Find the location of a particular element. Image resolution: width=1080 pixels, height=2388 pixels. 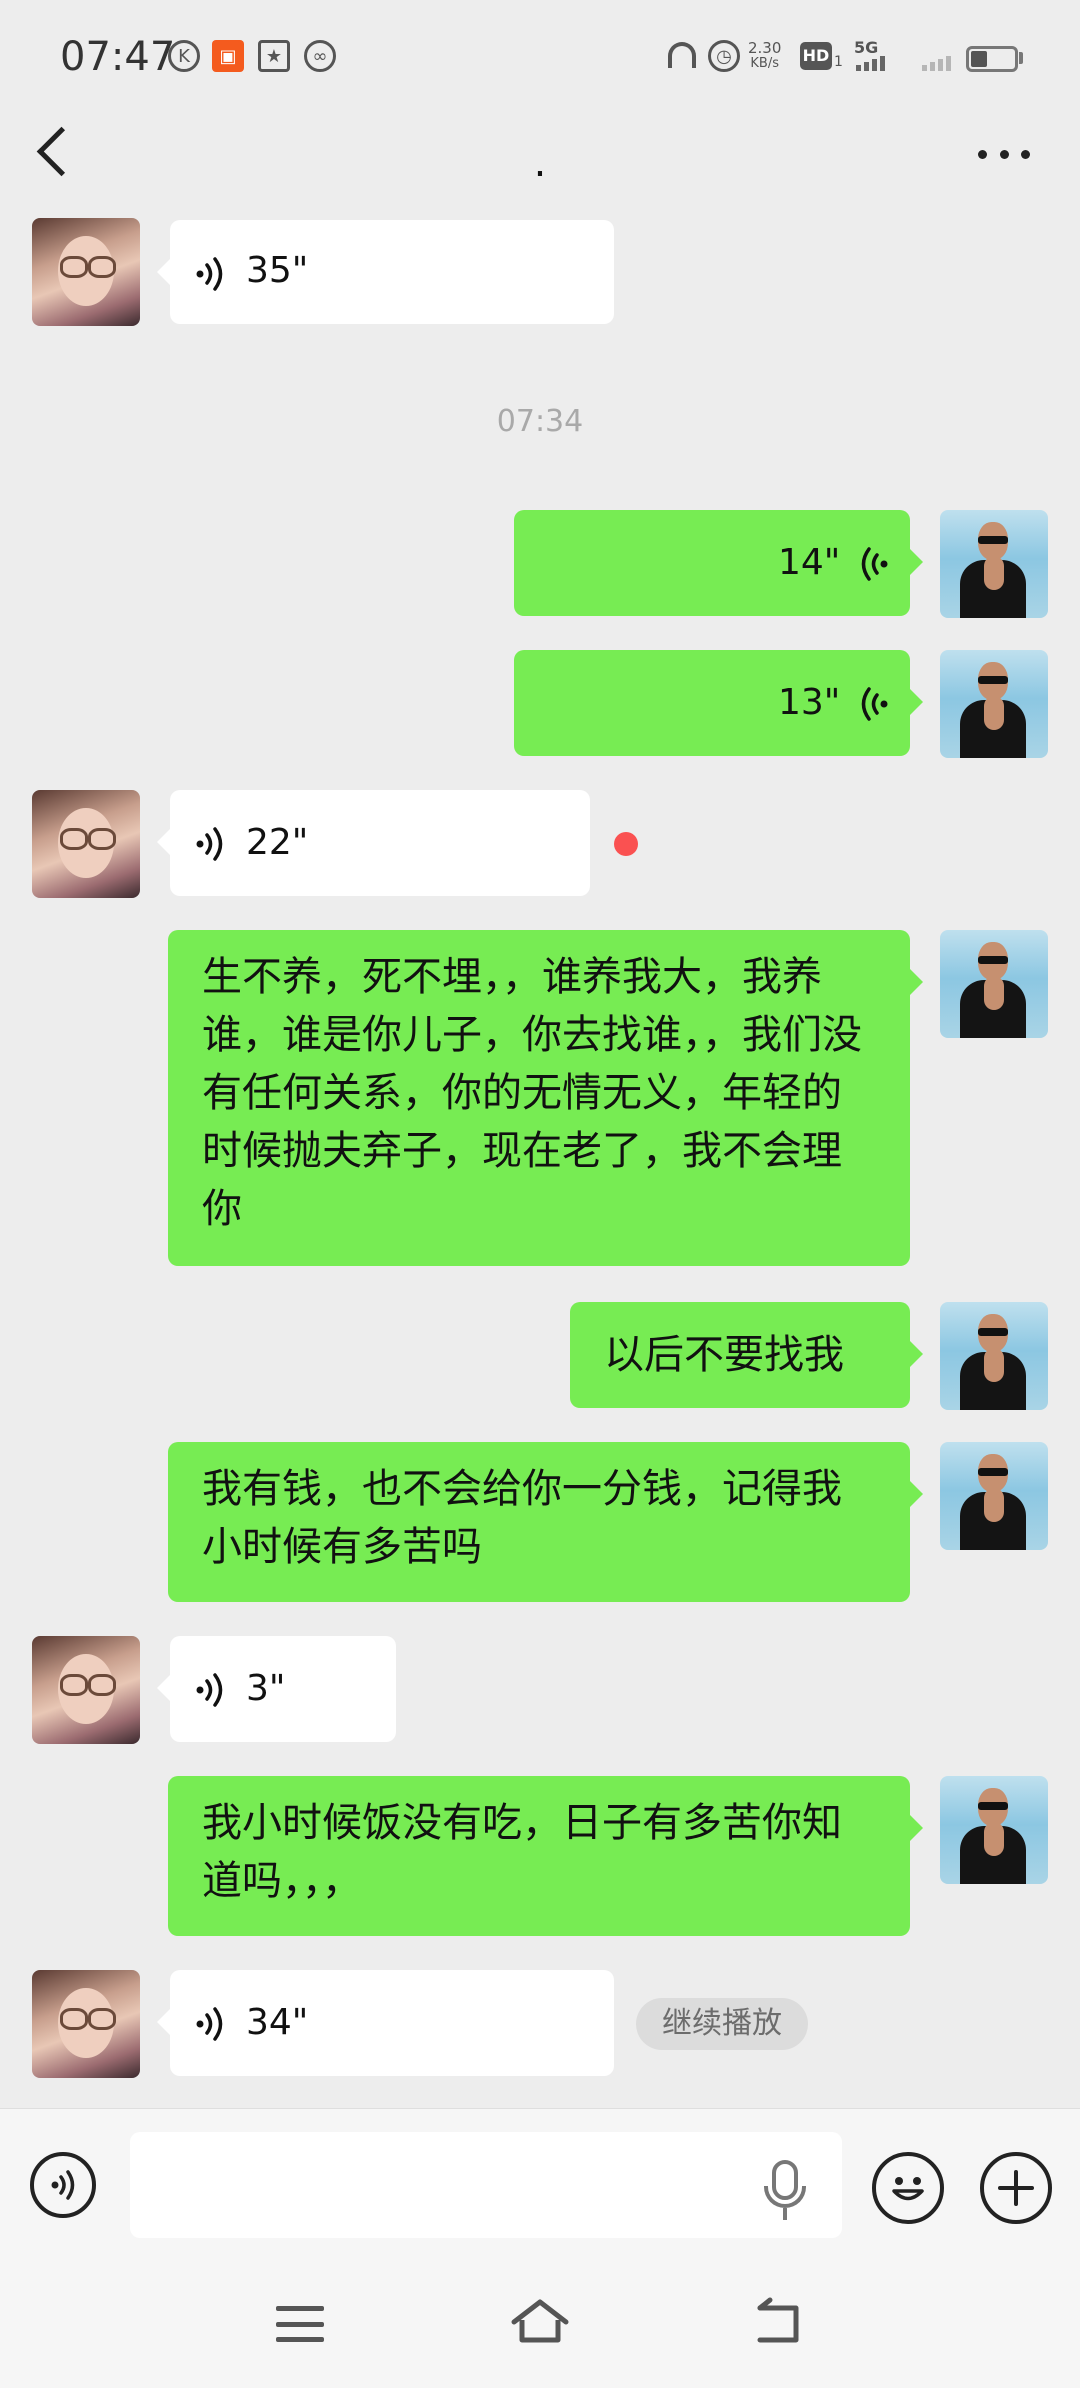

battery-tip is located at coordinates (1021, 58).